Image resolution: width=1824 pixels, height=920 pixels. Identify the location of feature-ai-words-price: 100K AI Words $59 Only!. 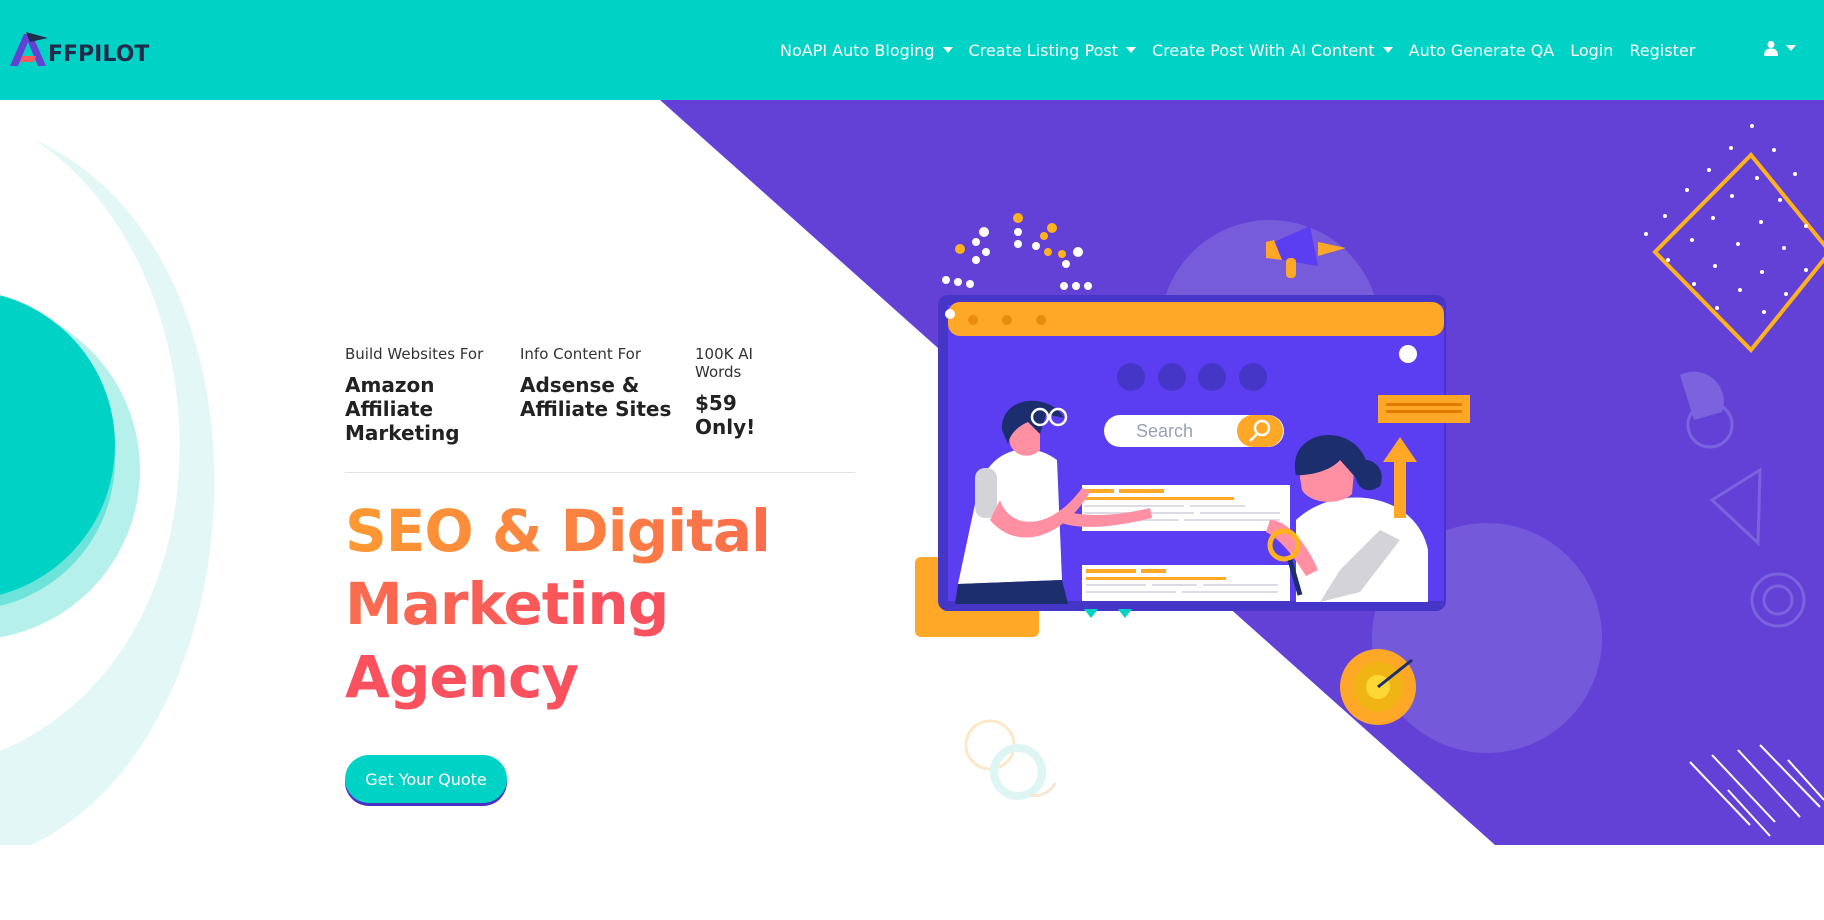
(745, 395).